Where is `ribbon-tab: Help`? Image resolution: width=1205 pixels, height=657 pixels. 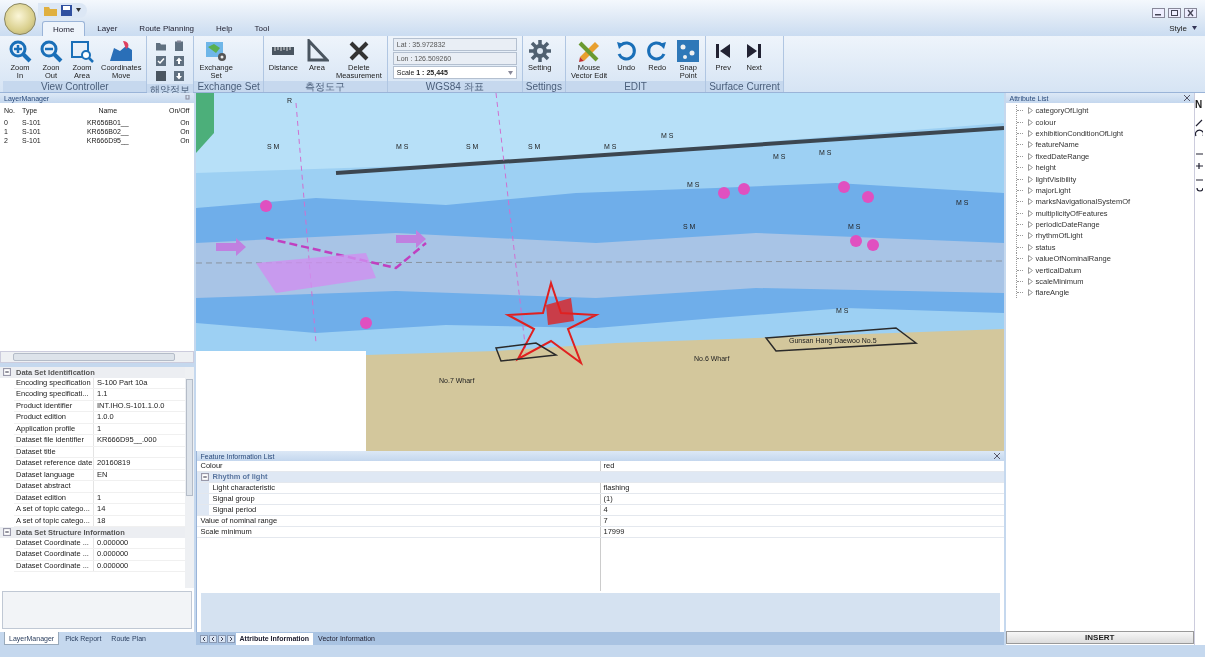
ribbon-tab: Help is located at coordinates (224, 28).